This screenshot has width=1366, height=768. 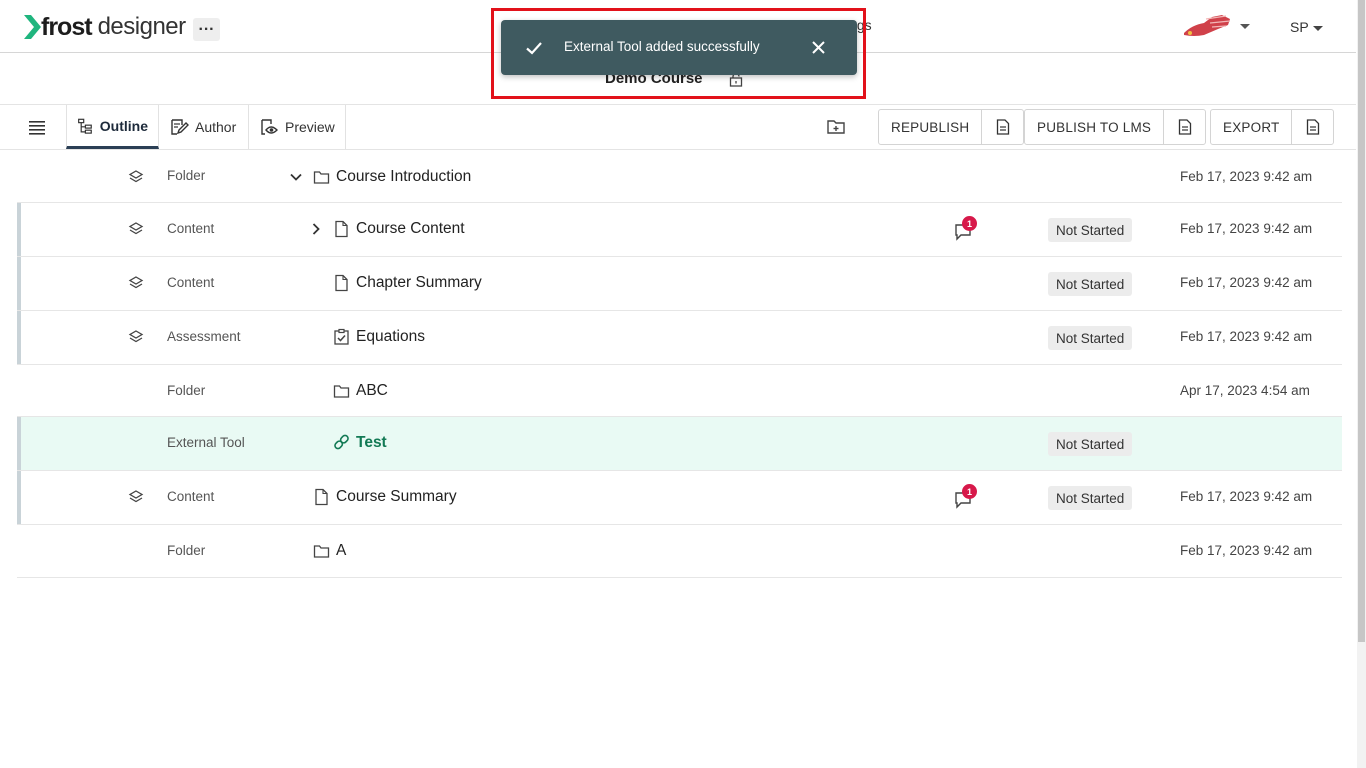 I want to click on frost-designer-logo: frost designer, so click(x=104, y=27).